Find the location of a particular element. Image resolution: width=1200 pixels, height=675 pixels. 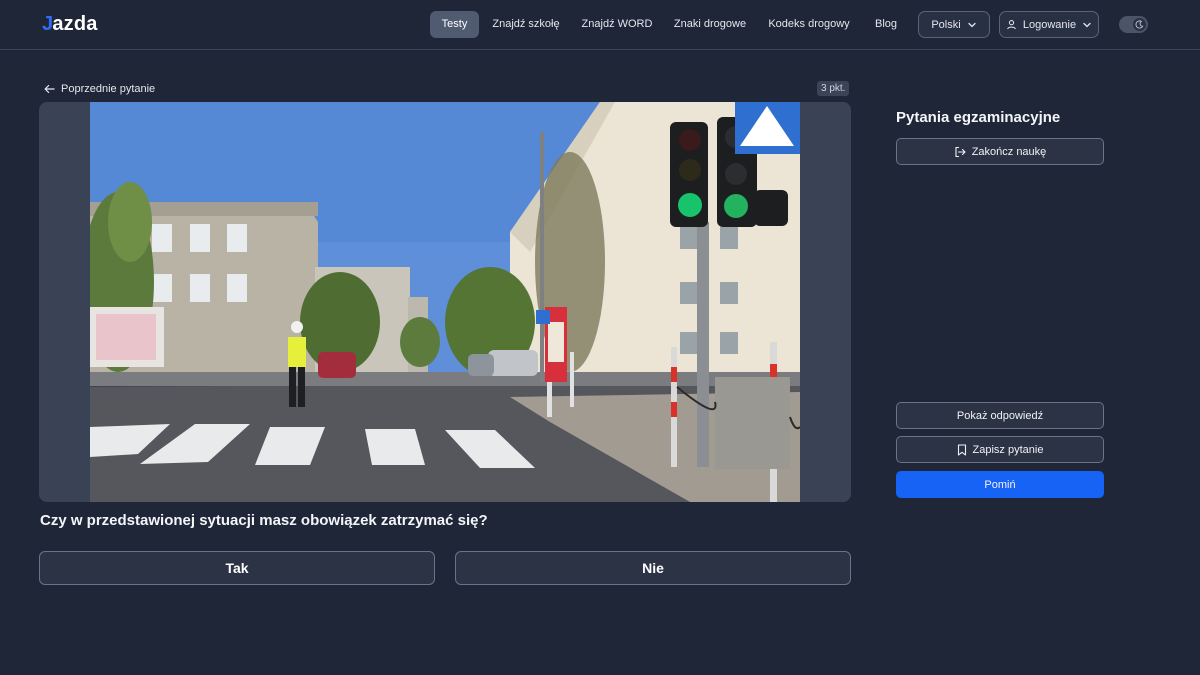

show-answer-button: Pokaż odpowiedź is located at coordinates (1000, 415).